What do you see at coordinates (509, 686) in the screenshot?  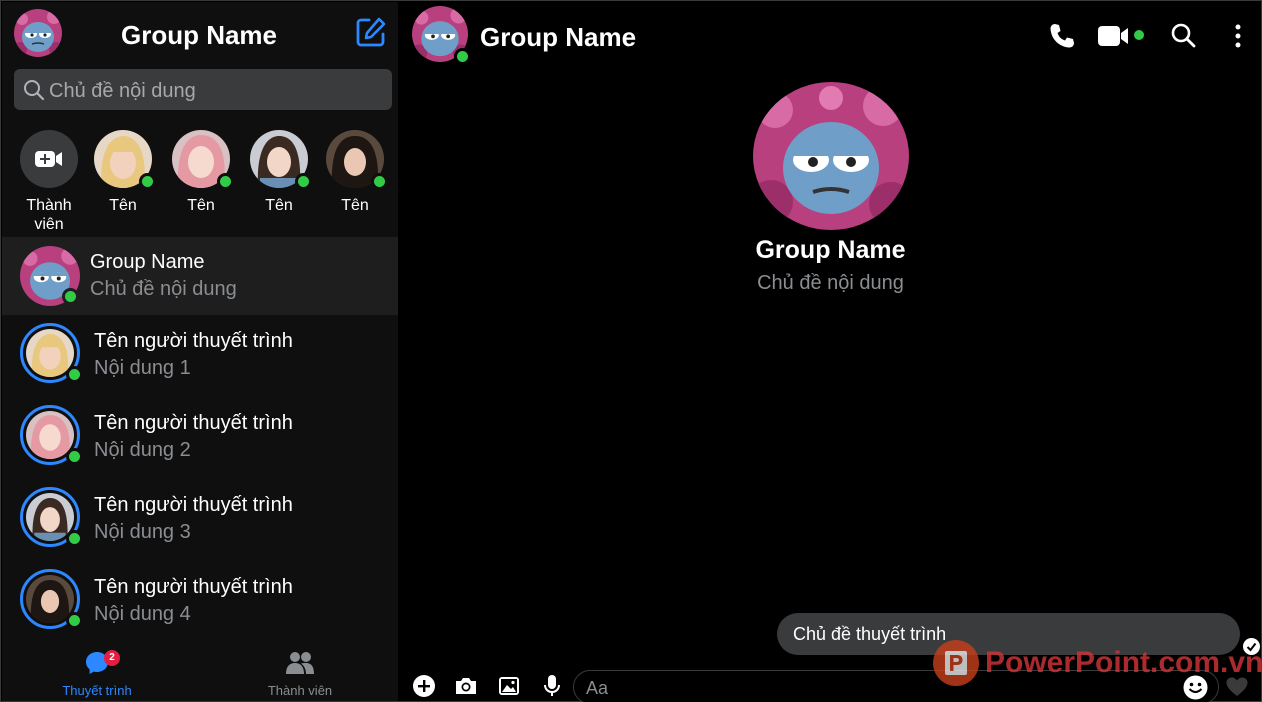 I see `image-icon` at bounding box center [509, 686].